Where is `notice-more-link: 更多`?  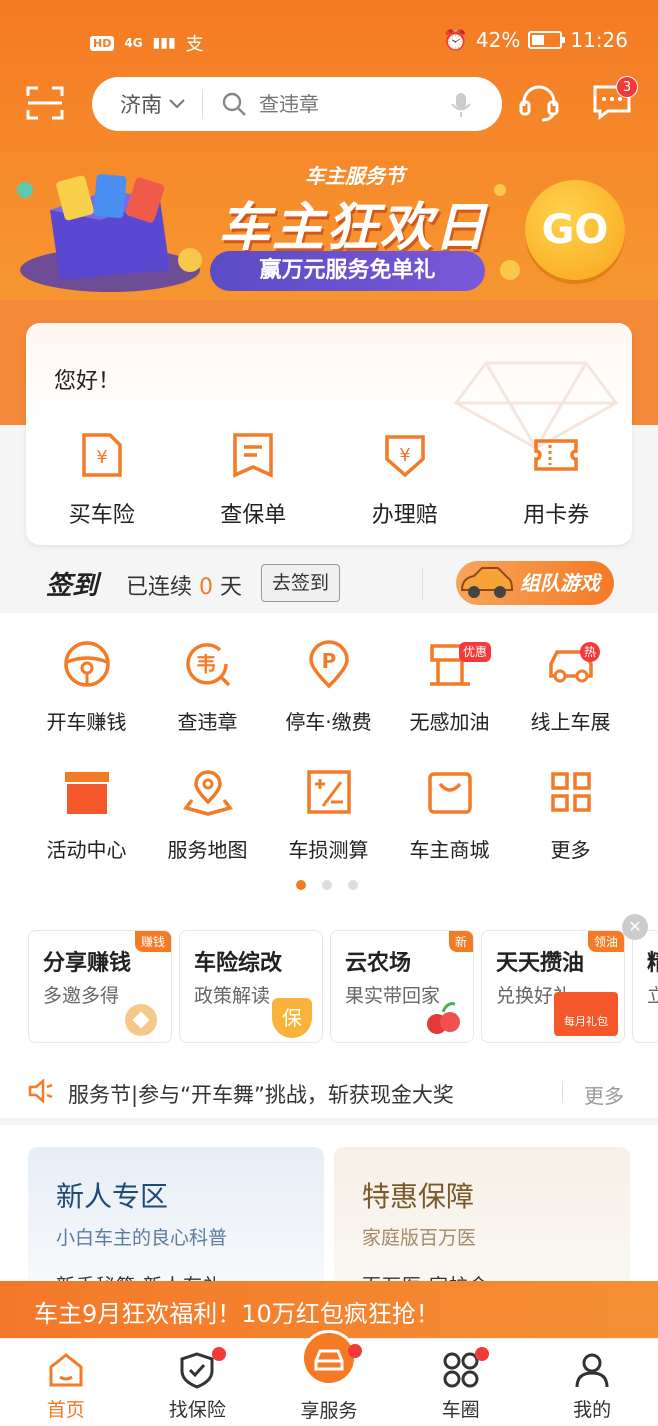
notice-more-link: 更多 is located at coordinates (604, 1094).